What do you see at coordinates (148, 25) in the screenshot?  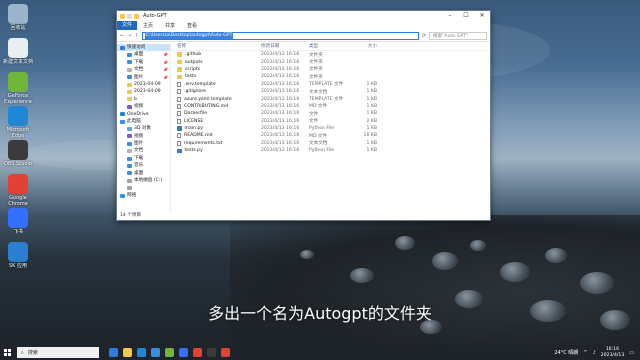 I see `tab-home: 主页` at bounding box center [148, 25].